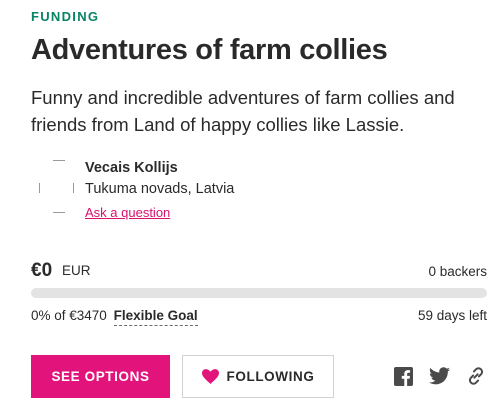 This screenshot has height=416, width=500. What do you see at coordinates (155, 317) in the screenshot?
I see `goal-type: Flexible Goal` at bounding box center [155, 317].